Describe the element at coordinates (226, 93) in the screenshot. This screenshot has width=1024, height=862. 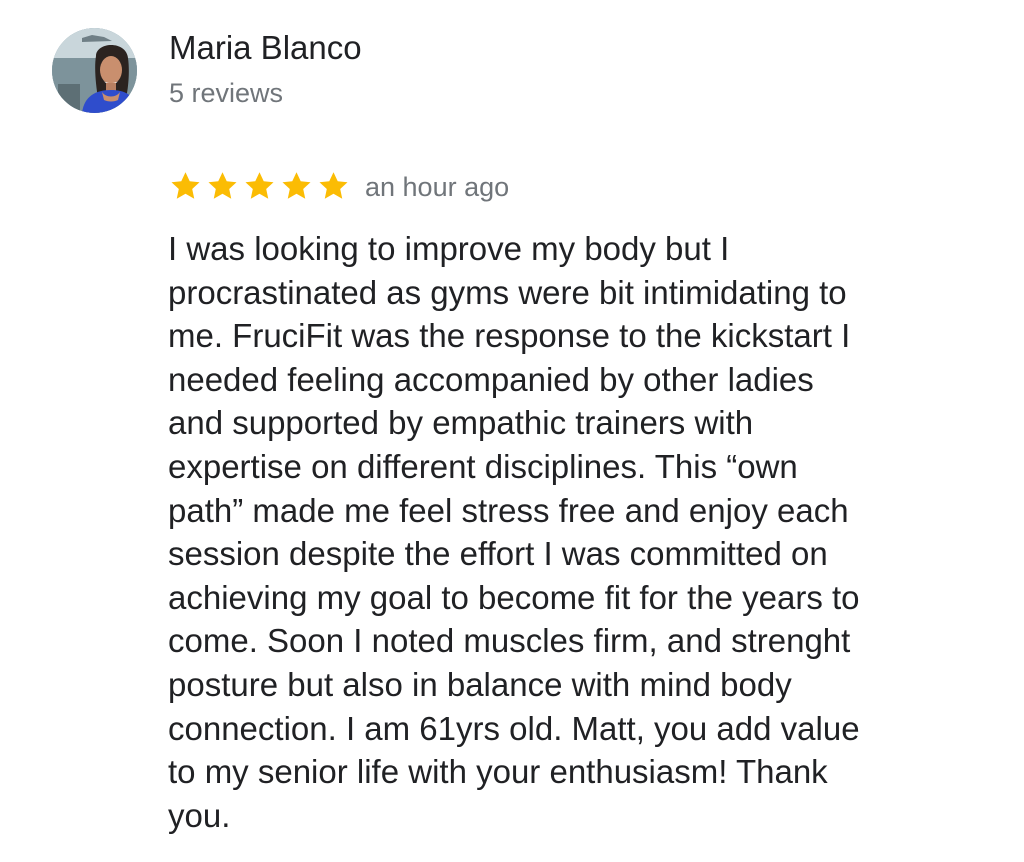
I see `review-count: 5 reviews` at that location.